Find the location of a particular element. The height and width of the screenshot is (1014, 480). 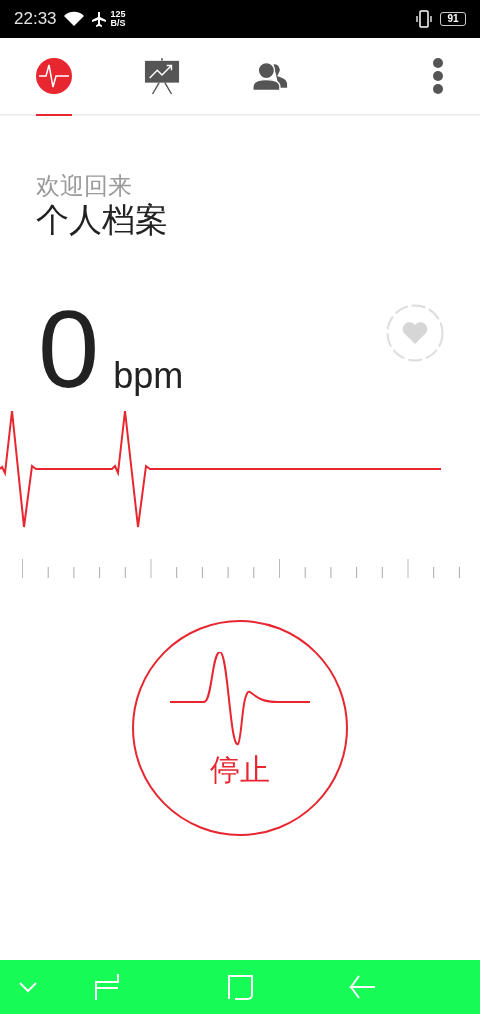

back-icon is located at coordinates (362, 987).